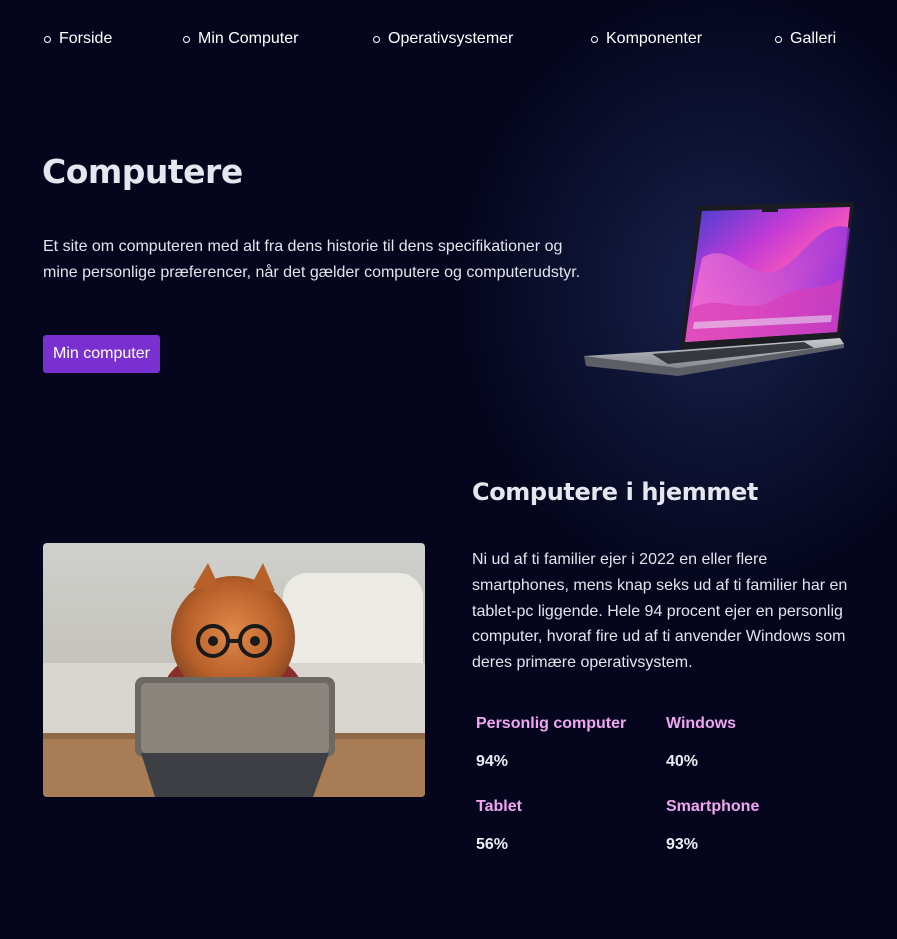  I want to click on stat-label: Tablet, so click(499, 806).